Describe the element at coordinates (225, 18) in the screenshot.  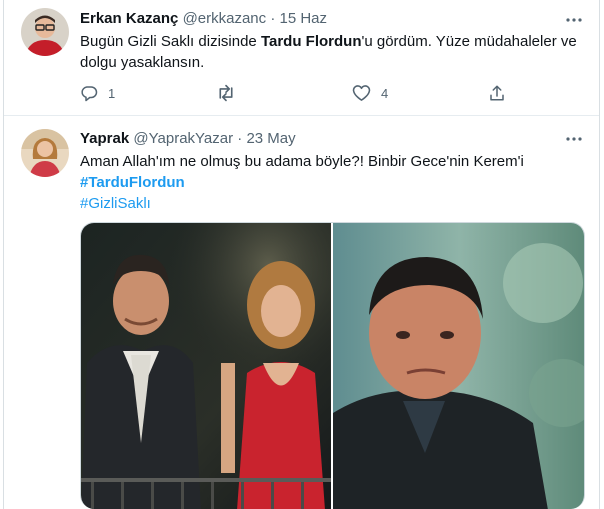
I see `handle: @erkkazanc` at that location.